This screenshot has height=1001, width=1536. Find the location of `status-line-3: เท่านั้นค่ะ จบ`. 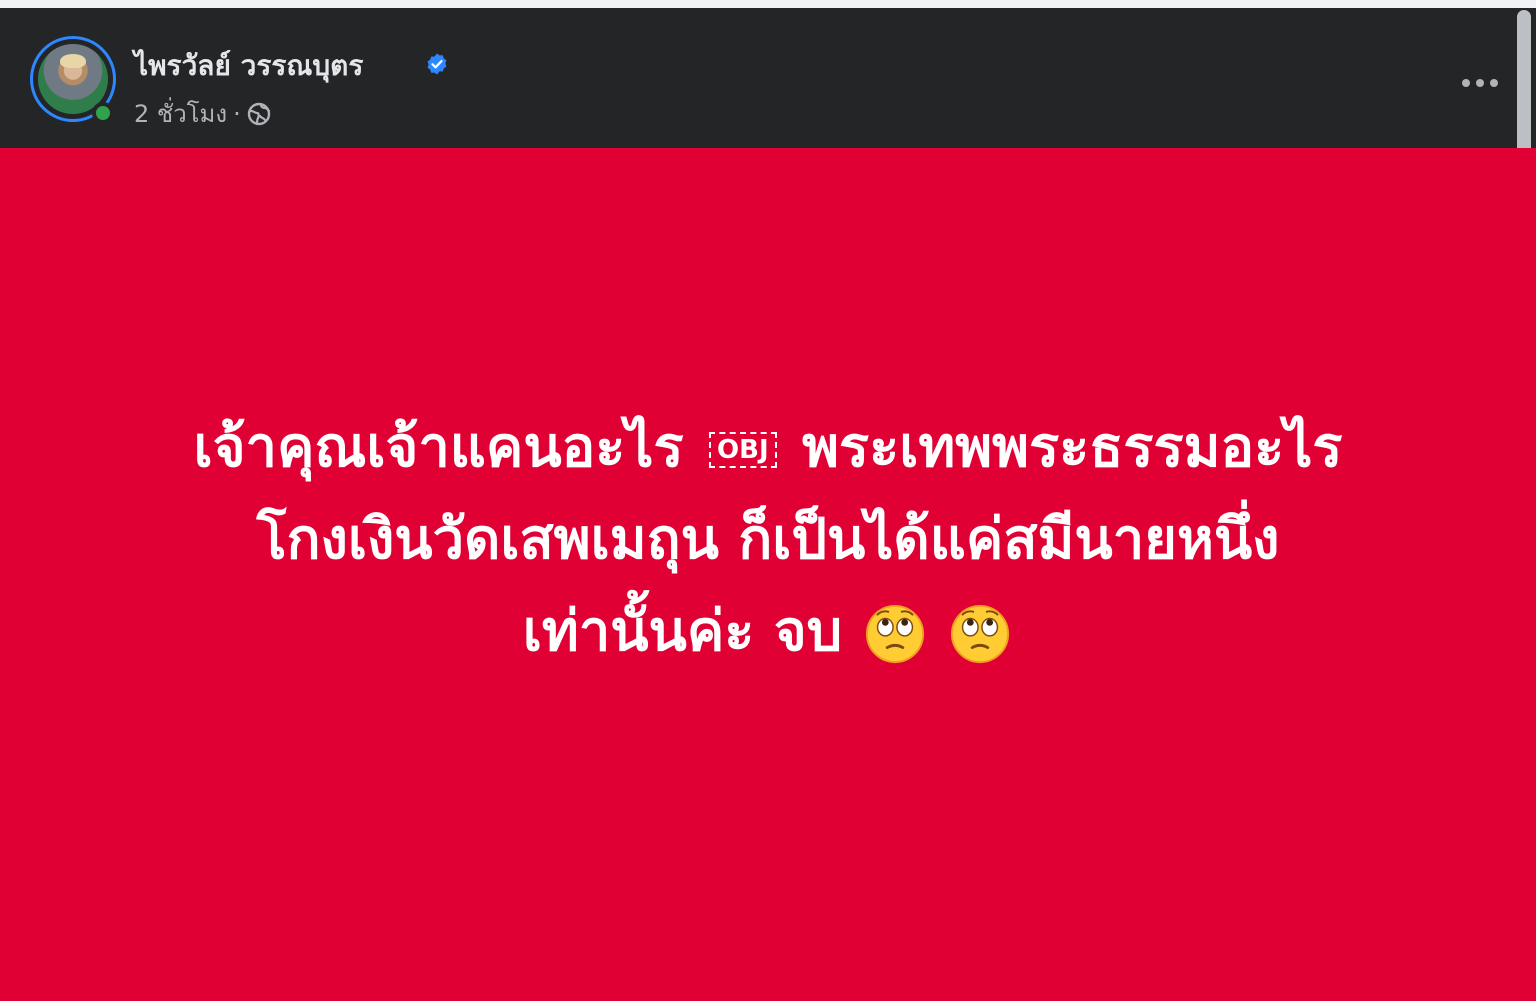

status-line-3: เท่านั้นค่ะ จบ is located at coordinates (768, 632).